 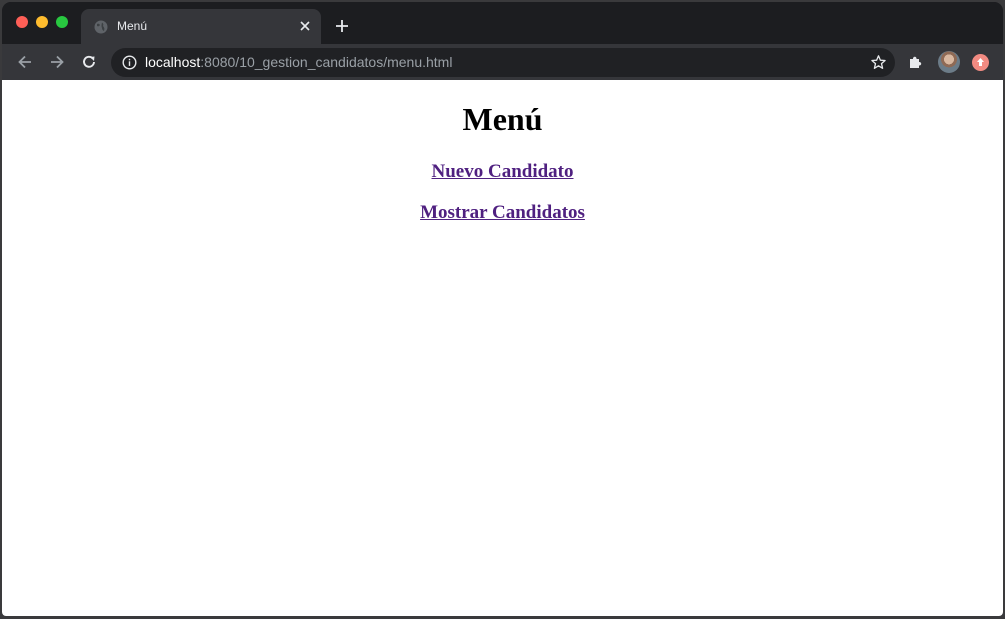 I want to click on nuevo-candidato-link: Nuevo Candidato, so click(x=503, y=171).